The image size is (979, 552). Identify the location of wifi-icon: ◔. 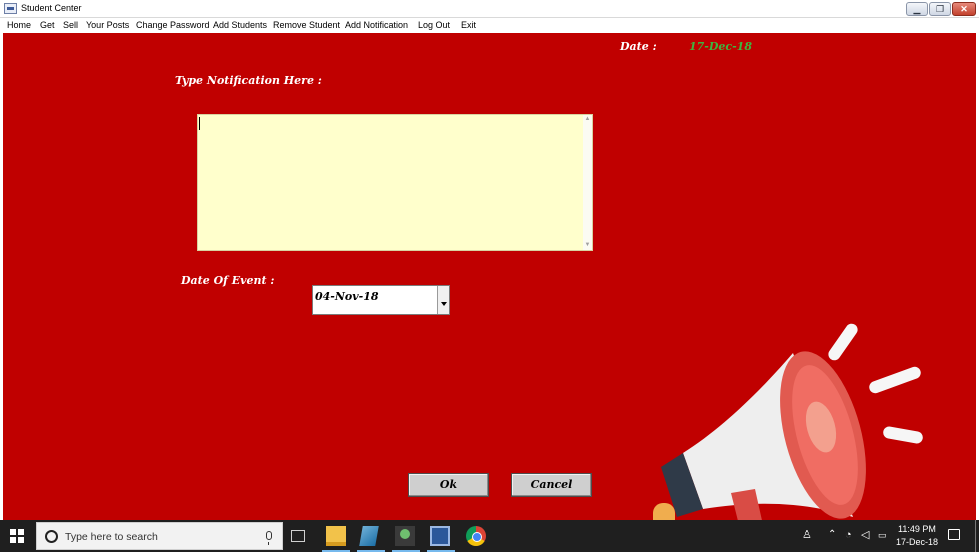
(848, 535).